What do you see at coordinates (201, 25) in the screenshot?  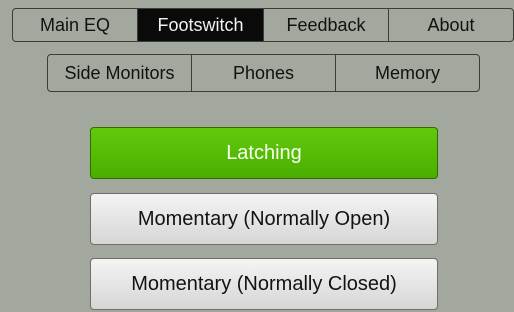 I see `tab-footswitch: Footswitch` at bounding box center [201, 25].